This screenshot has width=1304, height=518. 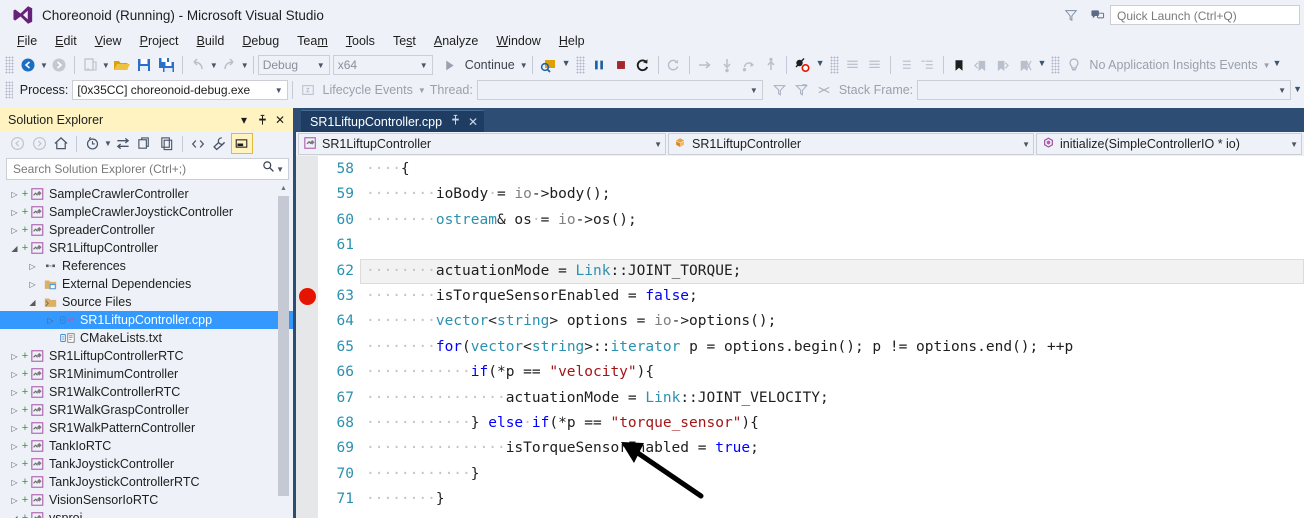 I want to click on menu-item-debug: Debug, so click(x=260, y=41).